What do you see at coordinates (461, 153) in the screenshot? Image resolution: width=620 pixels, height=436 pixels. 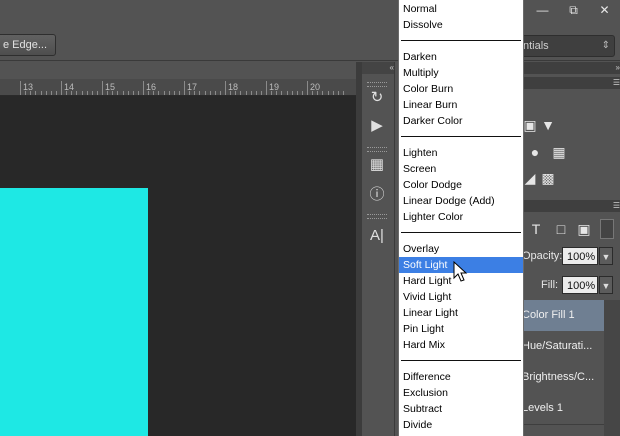 I see `blend-mode-option: Lighten` at bounding box center [461, 153].